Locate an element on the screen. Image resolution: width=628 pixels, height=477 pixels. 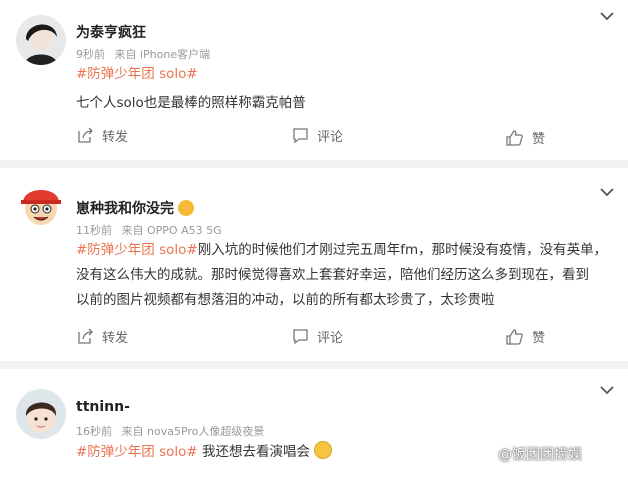
text-line: 以前的图片视频都有想落泪的冲动，以前的所有都太珍贵了，太珍贵啦 is located at coordinates (285, 300).